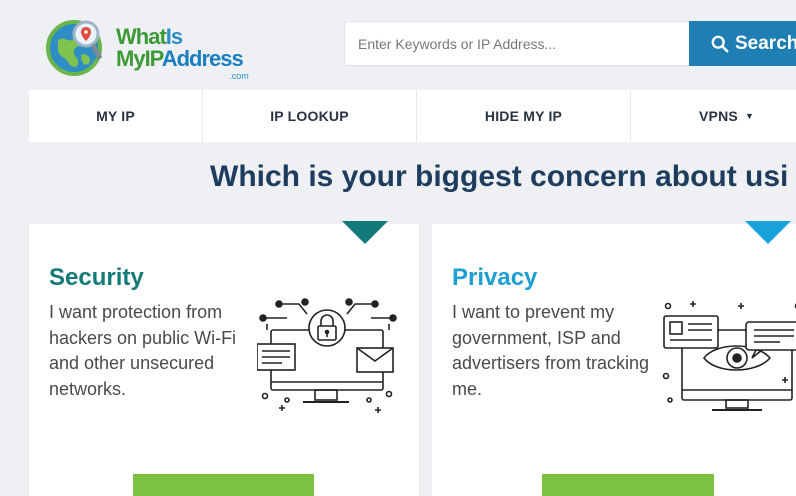  Describe the element at coordinates (517, 43) in the screenshot. I see `search-input` at that location.